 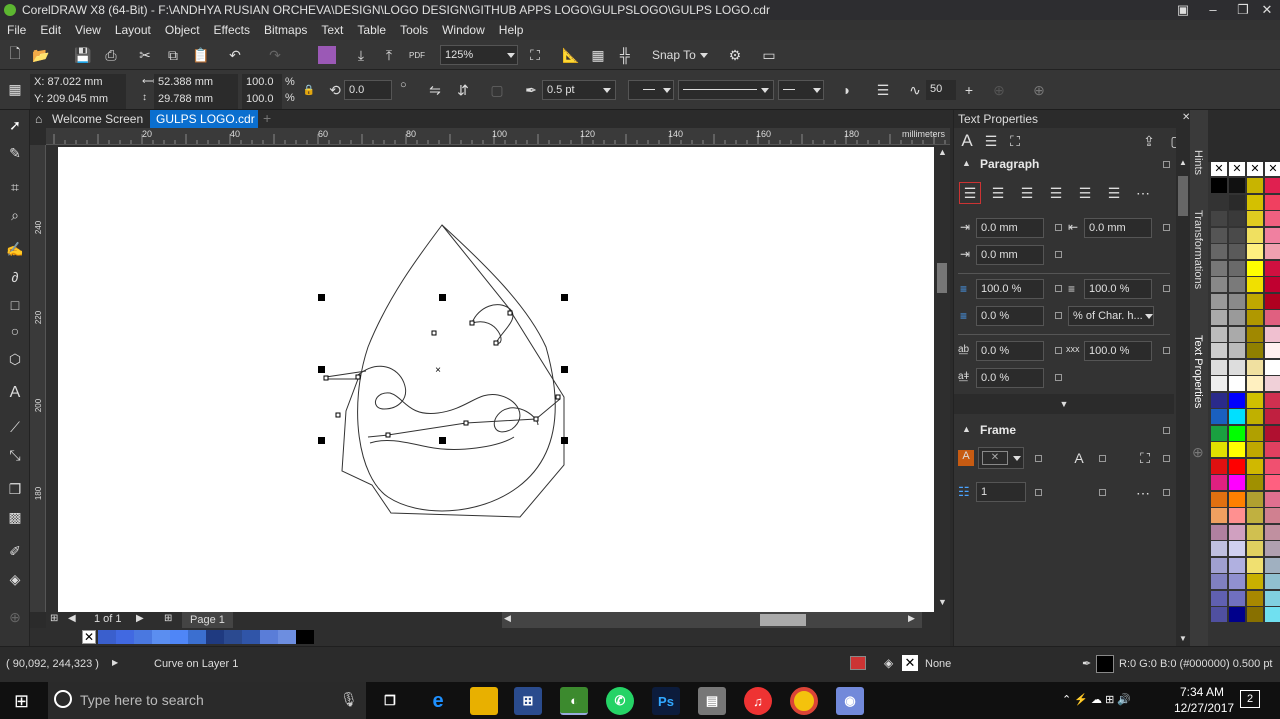 What do you see at coordinates (15, 517) in the screenshot?
I see `transparency-icon: ▩` at bounding box center [15, 517].